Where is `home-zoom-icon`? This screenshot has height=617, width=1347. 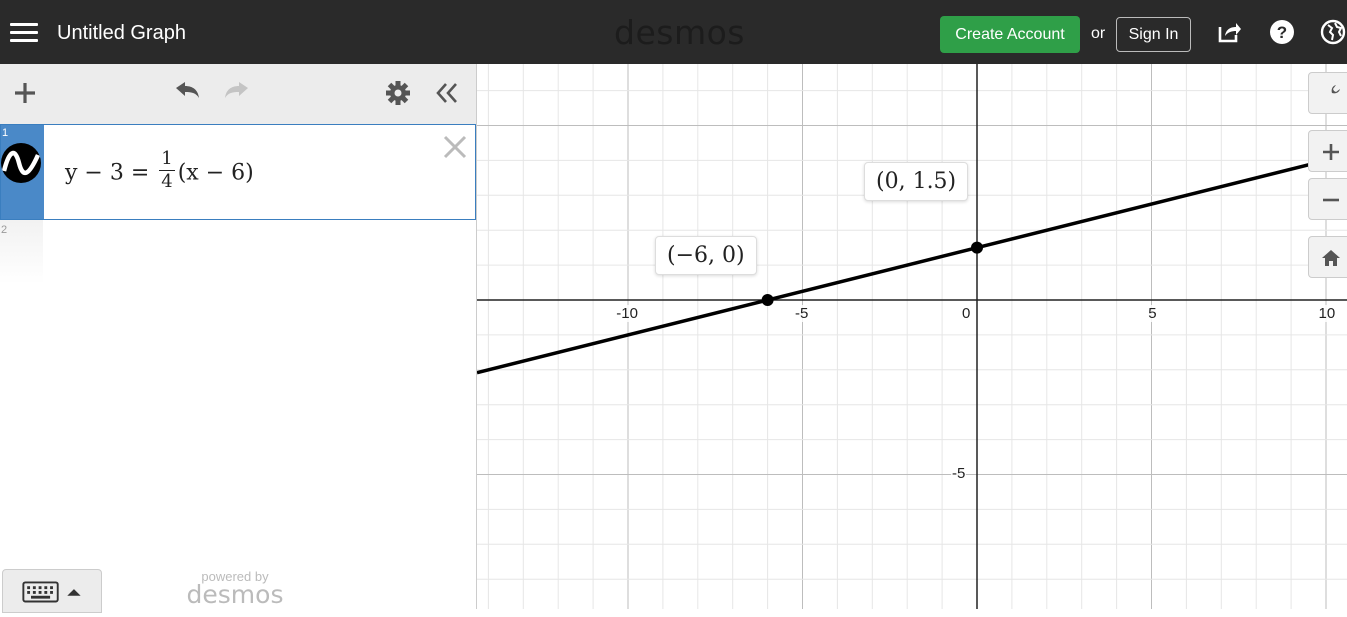 home-zoom-icon is located at coordinates (1327, 257).